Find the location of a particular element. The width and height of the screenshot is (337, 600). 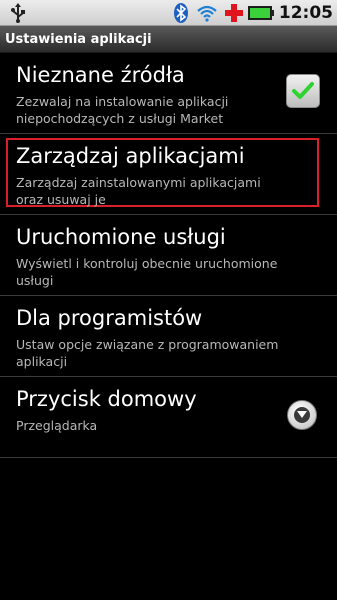

setting-summary: Przeglądarka is located at coordinates (57, 425).